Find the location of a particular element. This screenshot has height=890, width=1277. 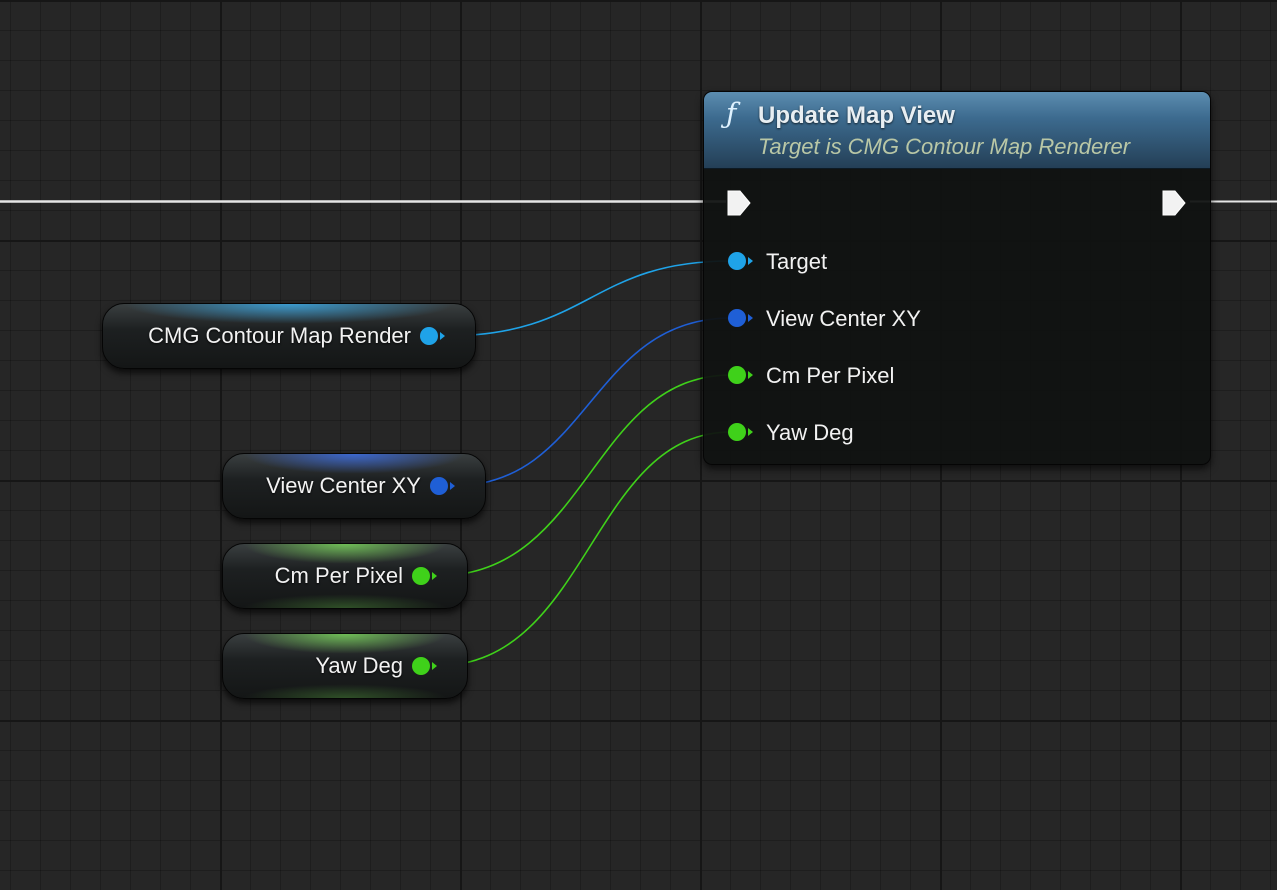

exec-in-pin-icon is located at coordinates (739, 203).